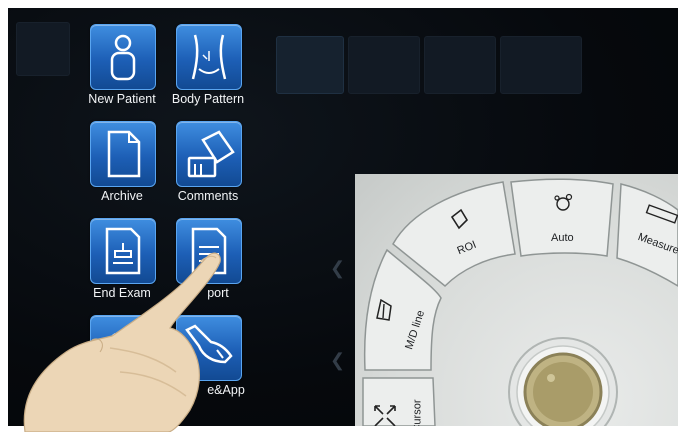  I want to click on auto-label: Auto, so click(562, 238).